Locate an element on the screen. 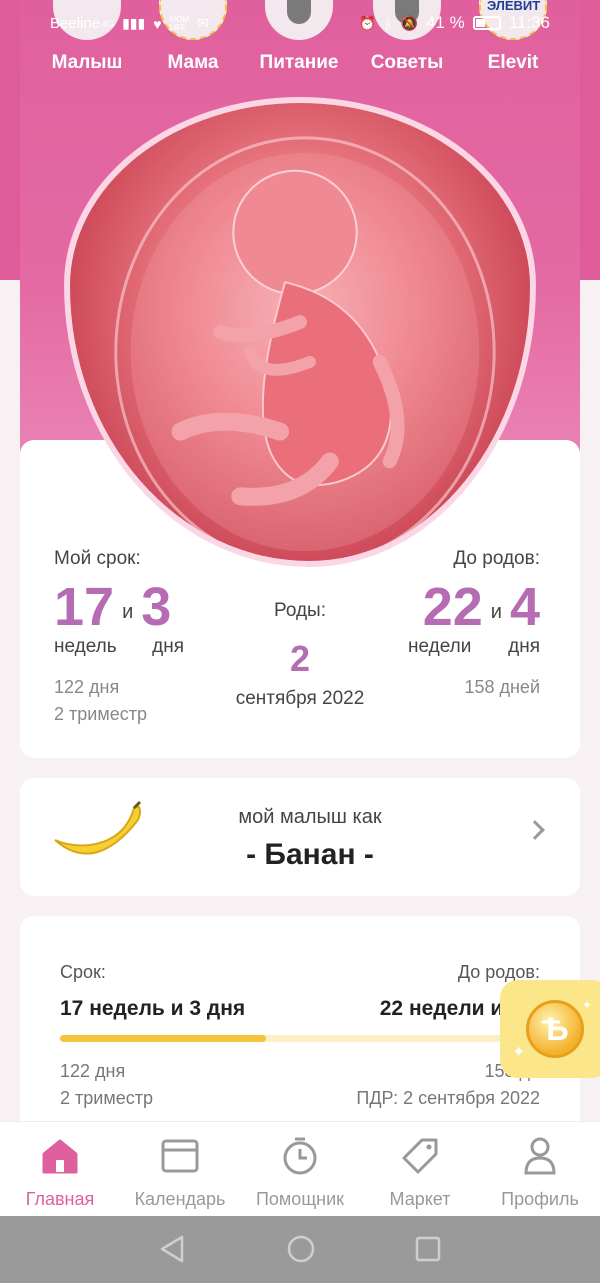 Image resolution: width=600 pixels, height=1283 pixels. progress-term-label: Срок: is located at coordinates (83, 972).